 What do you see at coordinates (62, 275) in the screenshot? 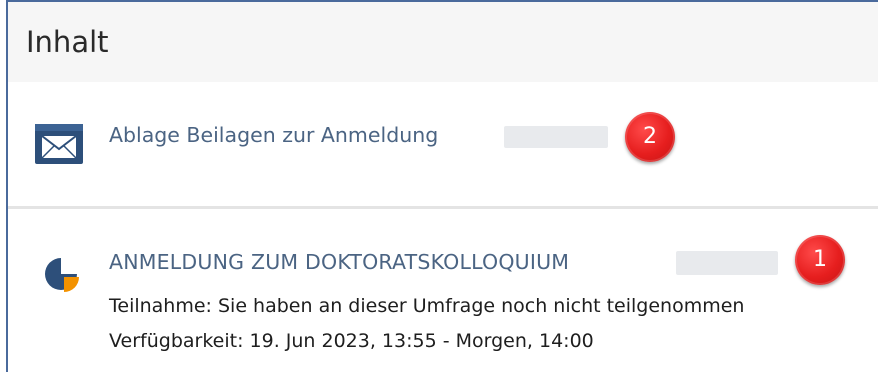
I see `survey-pie-icon` at bounding box center [62, 275].